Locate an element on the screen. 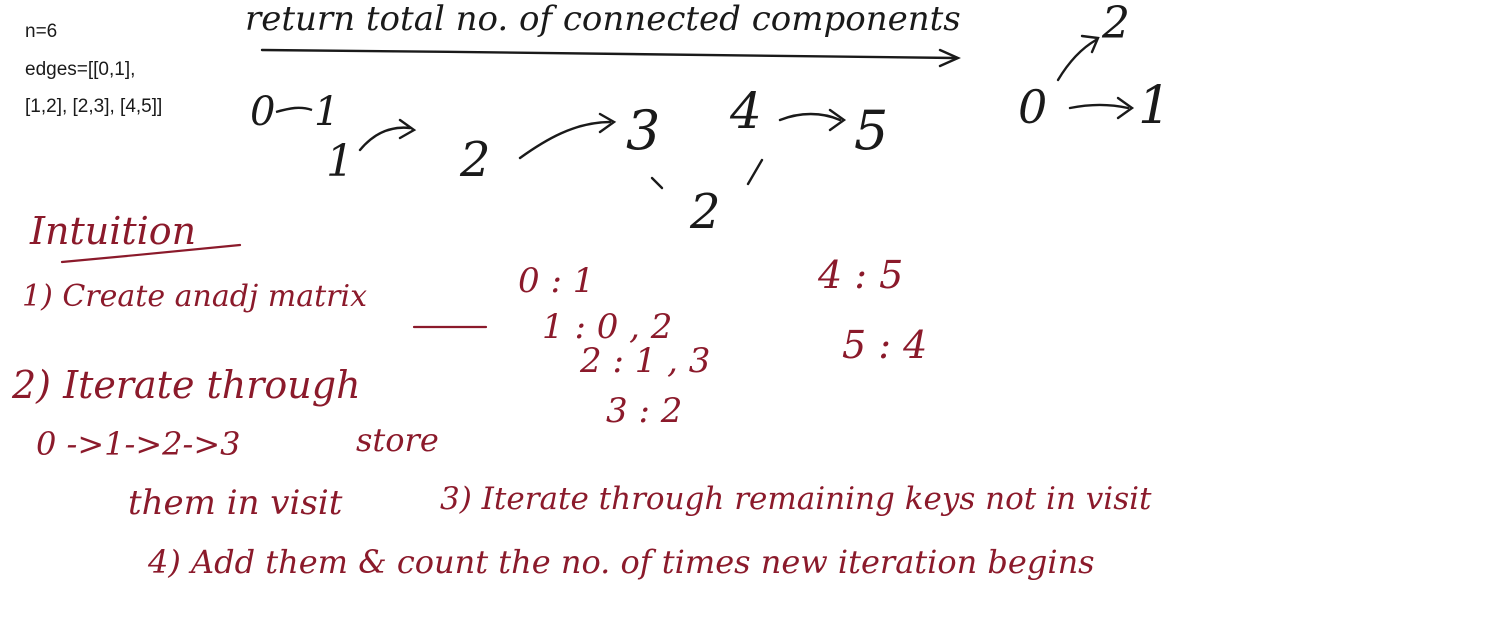  adjacency-0: 0 : 1 is located at coordinates (556, 281).